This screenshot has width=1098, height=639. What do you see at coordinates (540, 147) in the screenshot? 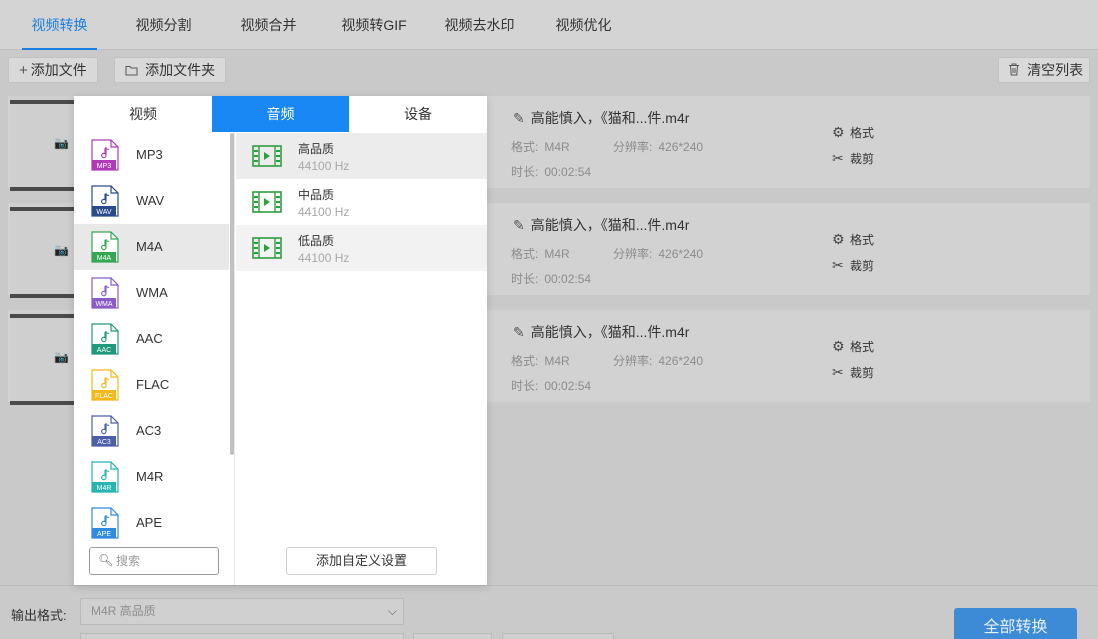
I see `file-format: 格式: M4R` at bounding box center [540, 147].